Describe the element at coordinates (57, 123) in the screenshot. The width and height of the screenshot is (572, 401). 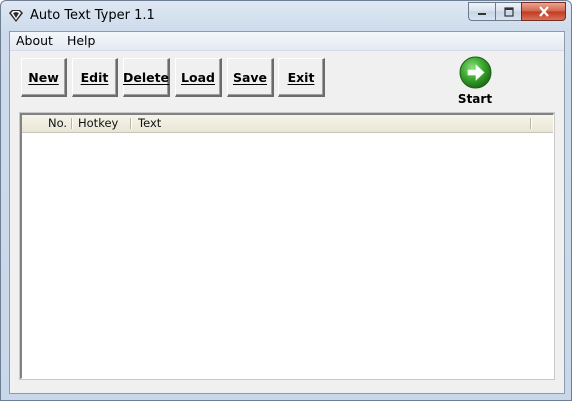
I see `column-header-no: No.` at that location.